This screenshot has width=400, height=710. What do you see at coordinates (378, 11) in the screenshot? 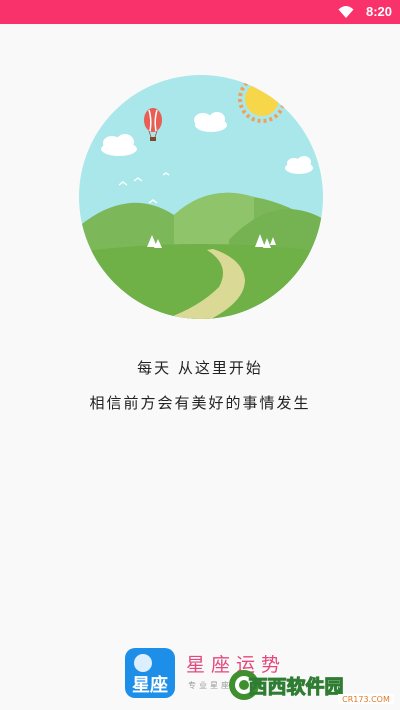
I see `status-time: 8:20` at bounding box center [378, 11].